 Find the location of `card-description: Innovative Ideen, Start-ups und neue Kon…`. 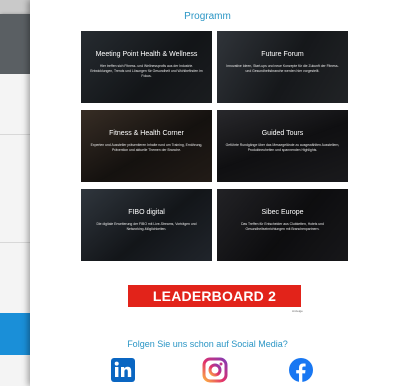

card-description: Innovative Ideen, Start-ups und neue Kon… is located at coordinates (282, 68).